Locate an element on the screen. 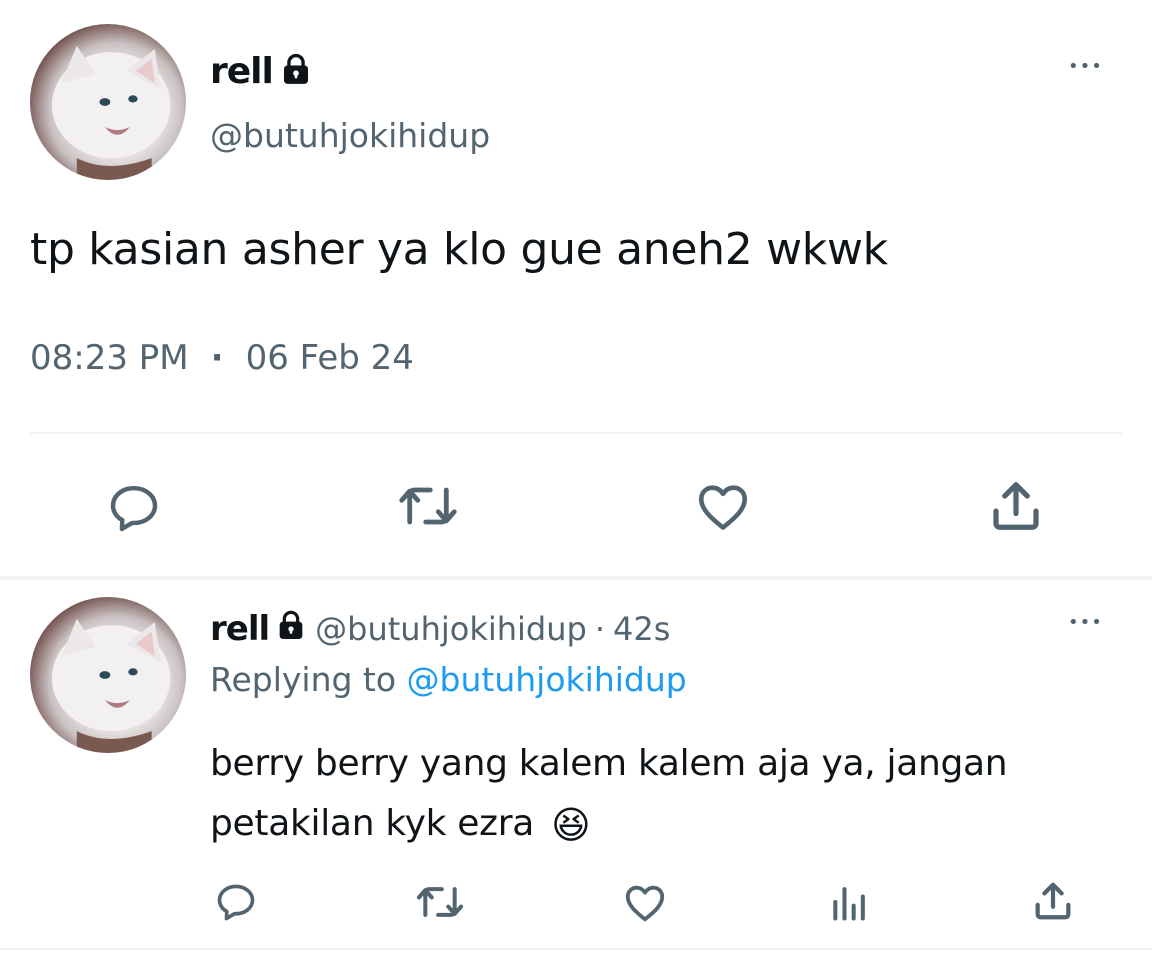 The width and height of the screenshot is (1152, 954). tweet-age: 42s is located at coordinates (641, 629).